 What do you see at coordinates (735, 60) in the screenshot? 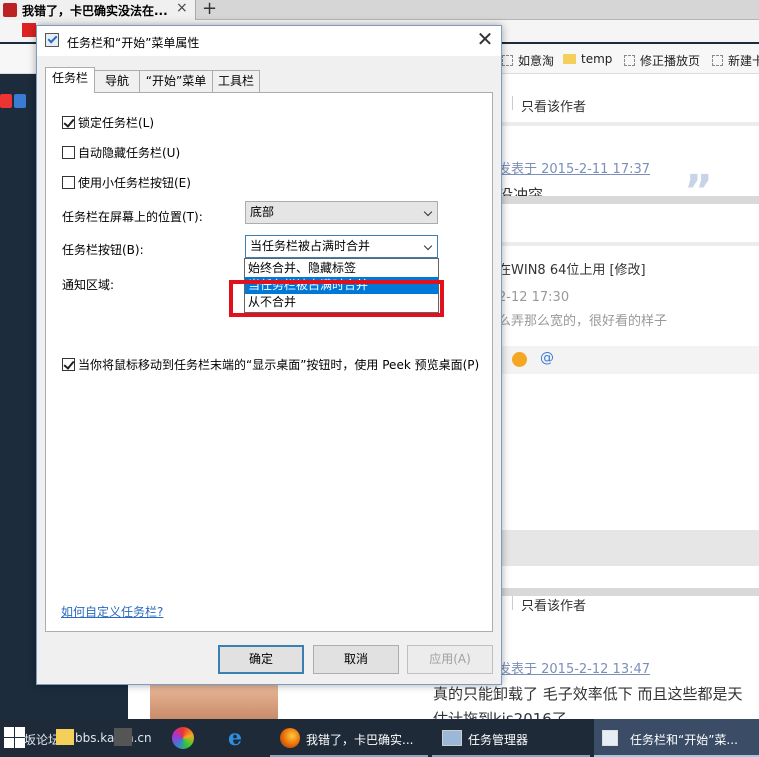
I see `bookmark-new-card: 新建卡` at bounding box center [735, 60].